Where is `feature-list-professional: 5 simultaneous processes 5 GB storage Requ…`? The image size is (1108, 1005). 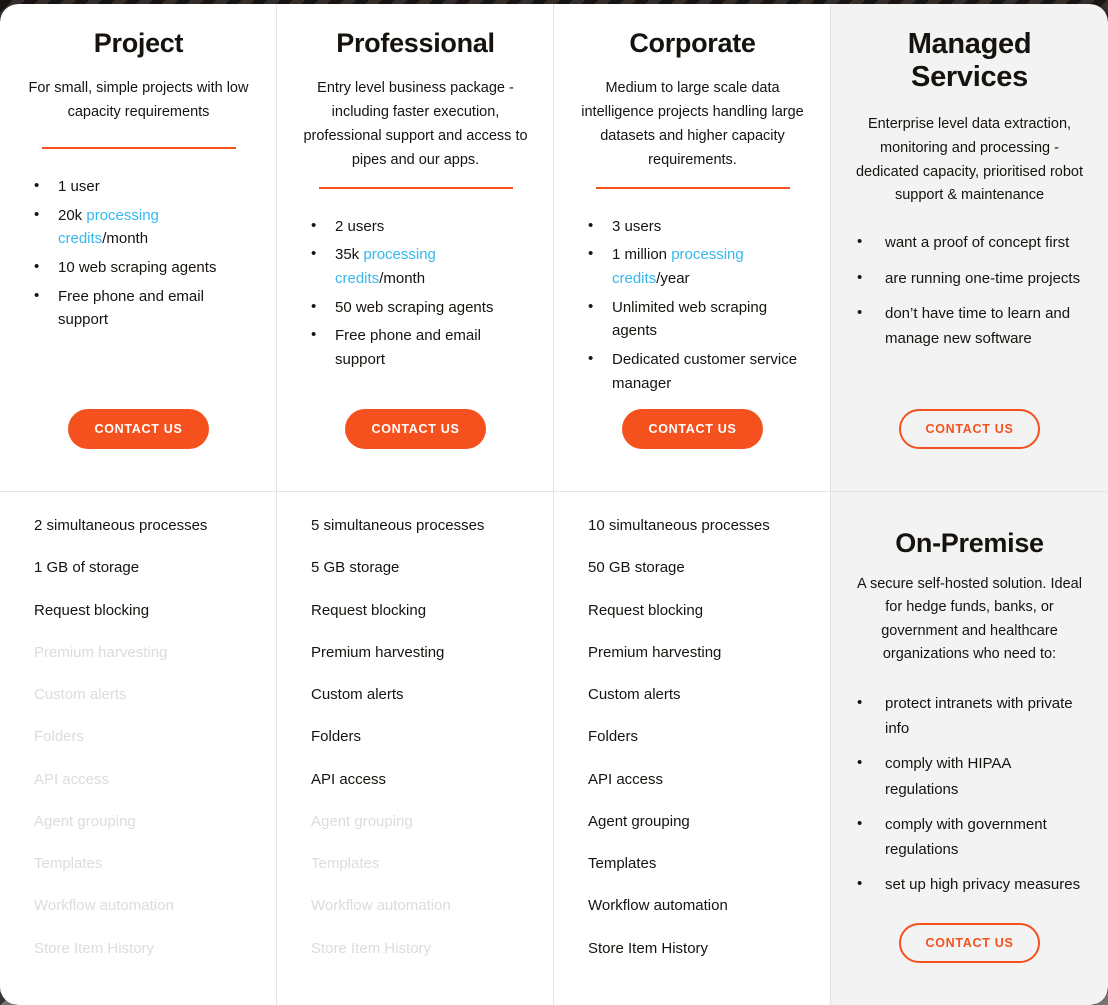
feature-list-professional: 5 simultaneous processes 5 GB storage Requ… is located at coordinates (415, 748).